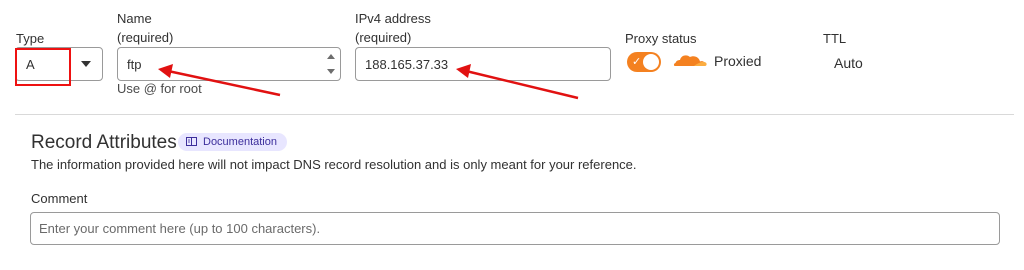  I want to click on ipv4-arrow, so click(517, 82).